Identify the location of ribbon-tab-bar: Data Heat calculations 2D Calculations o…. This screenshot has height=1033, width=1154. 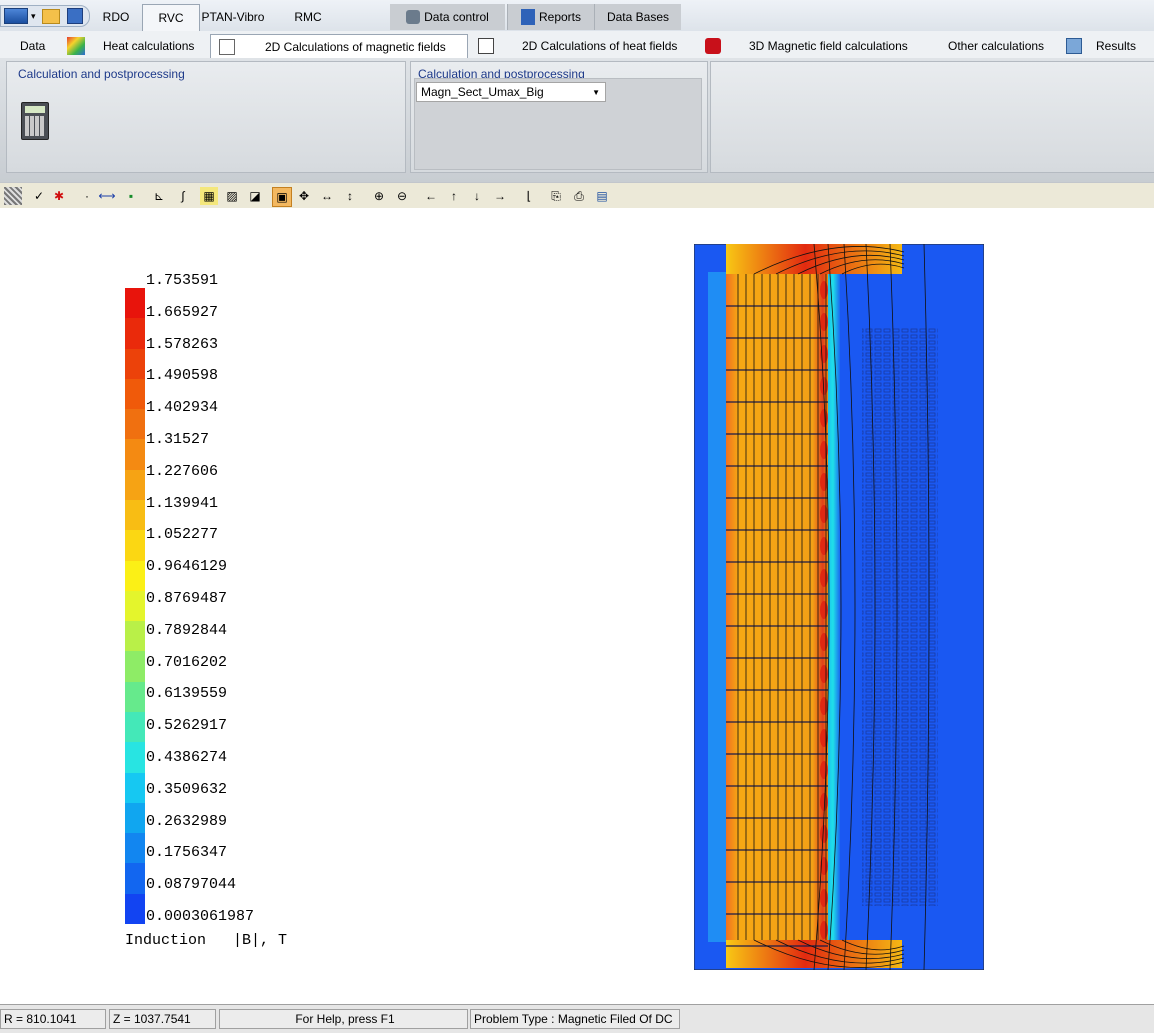
(577, 45).